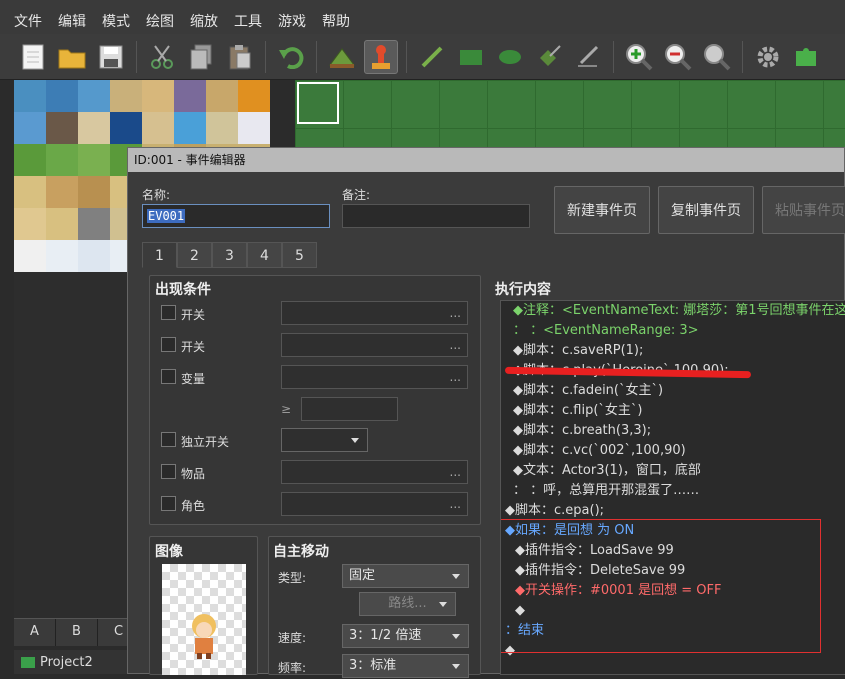  Describe the element at coordinates (66, 662) in the screenshot. I see `project-name: Project2` at that location.